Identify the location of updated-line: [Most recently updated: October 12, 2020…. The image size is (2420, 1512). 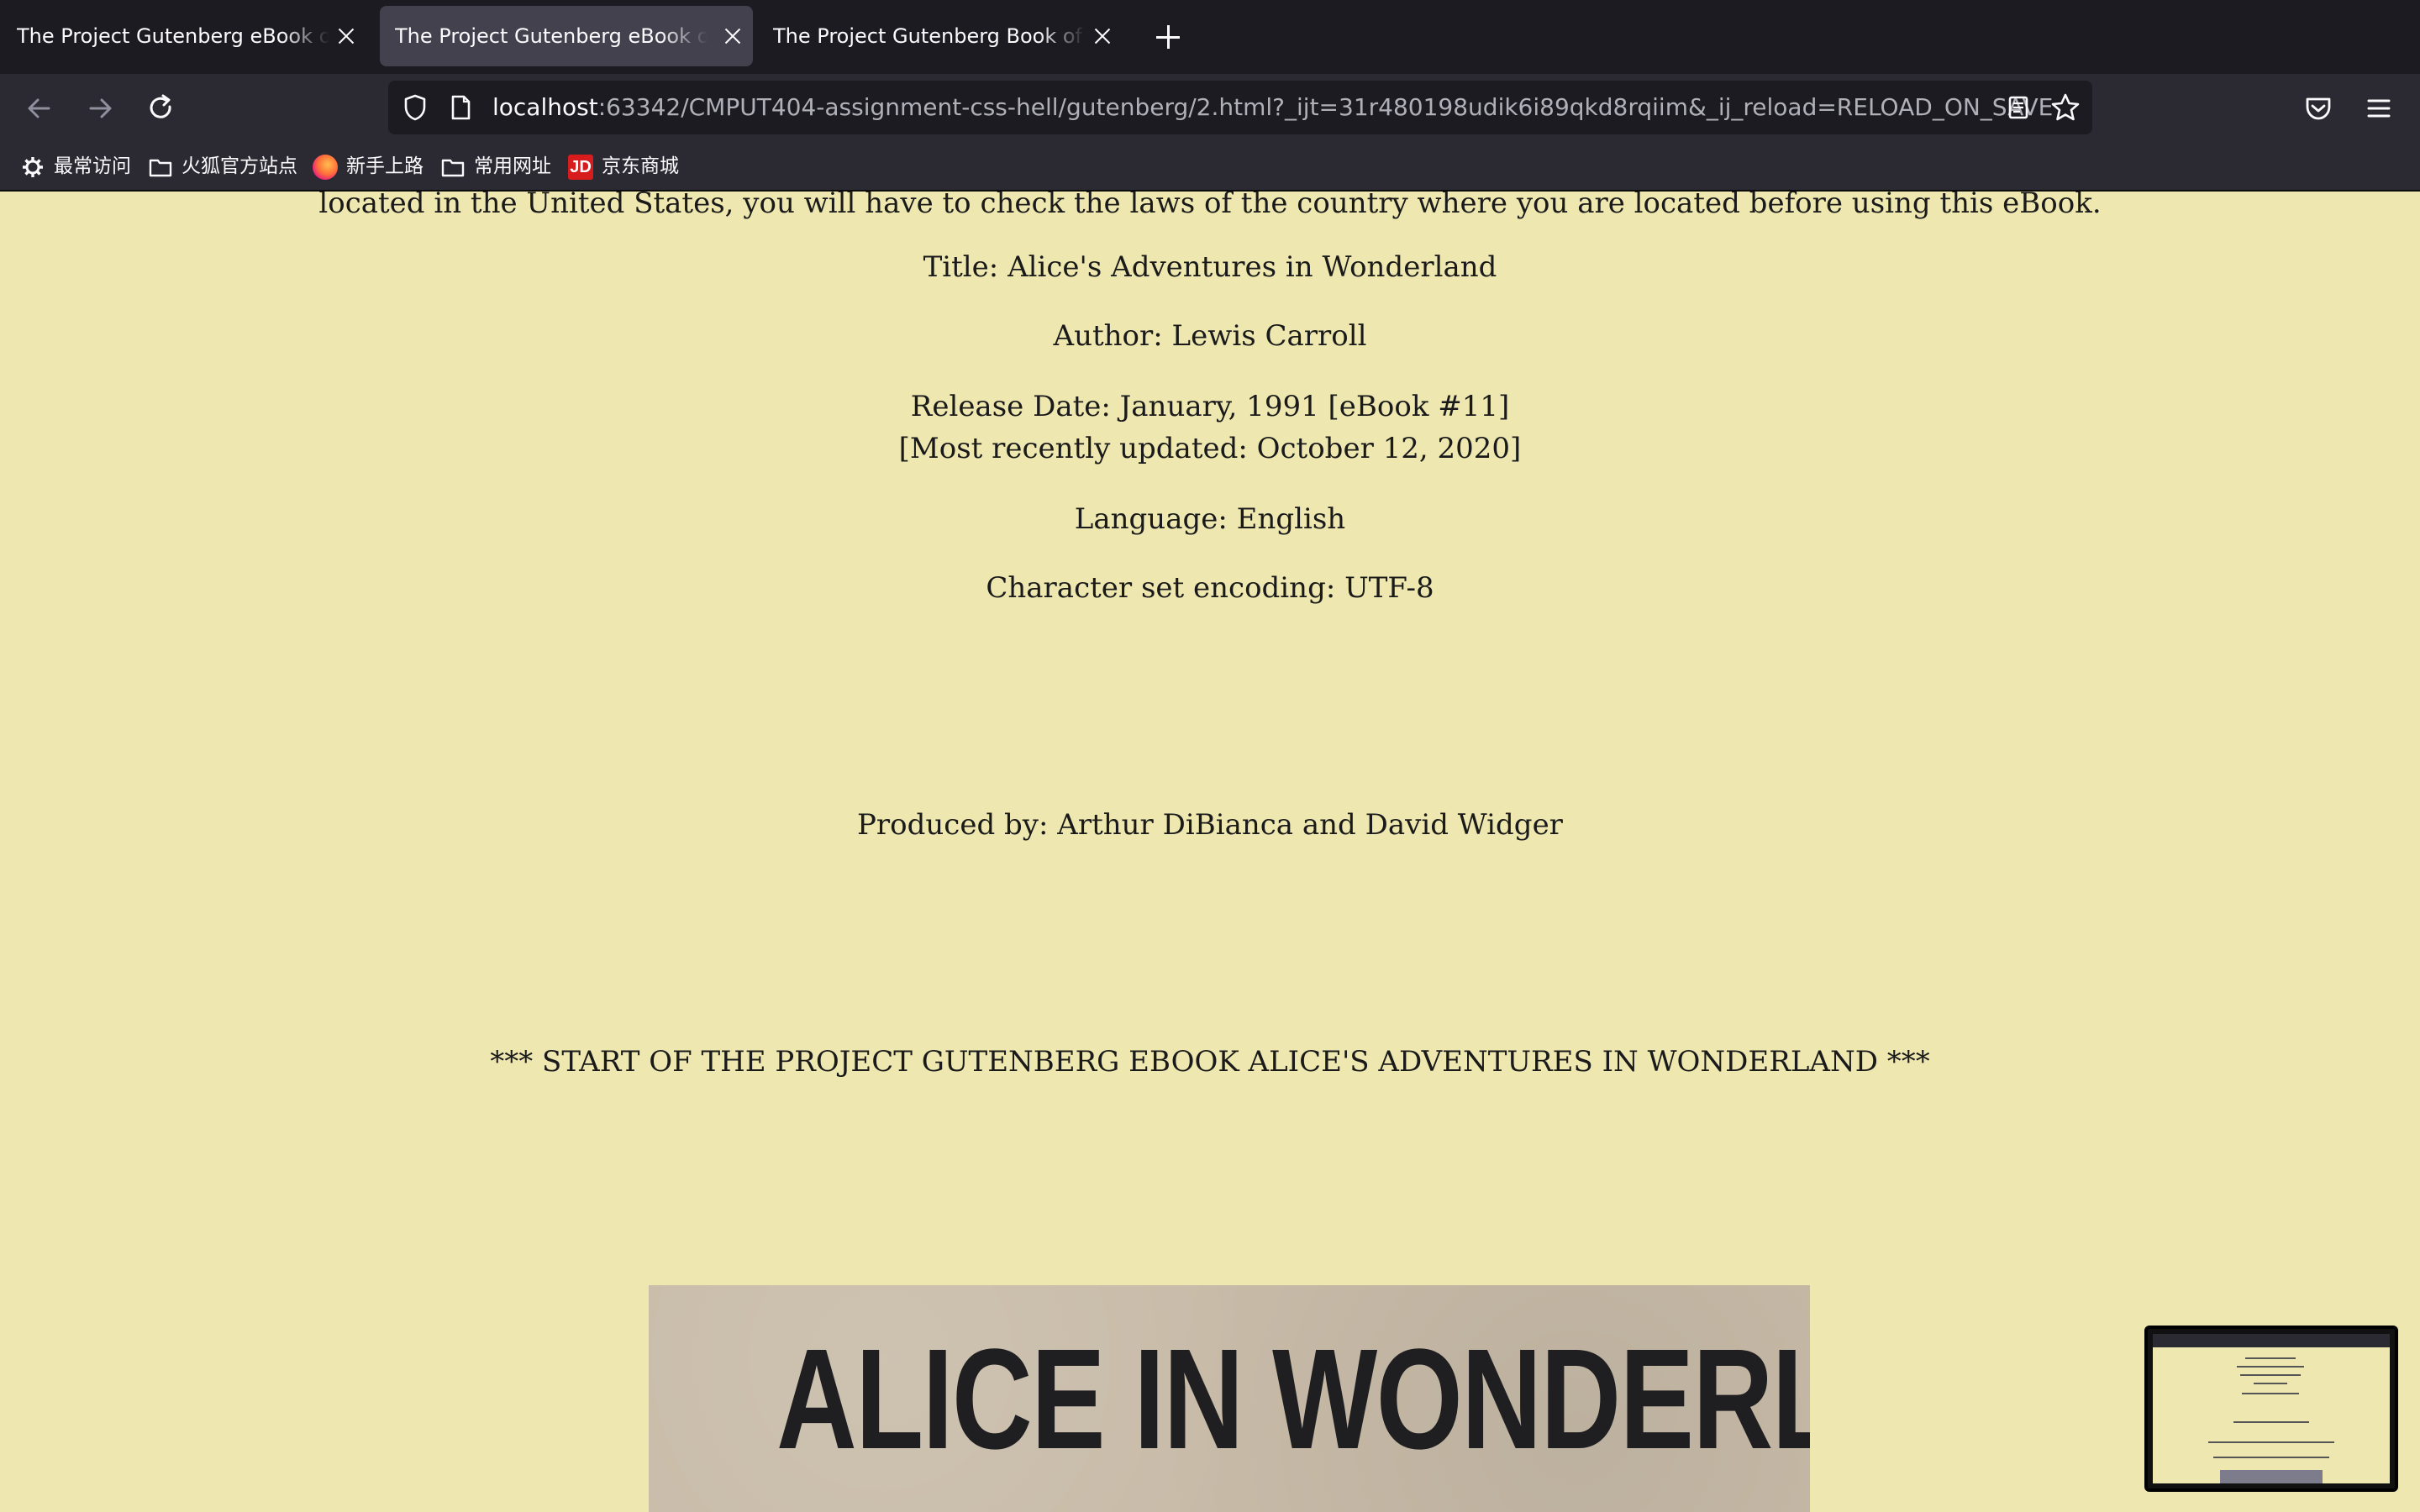
(1210, 448).